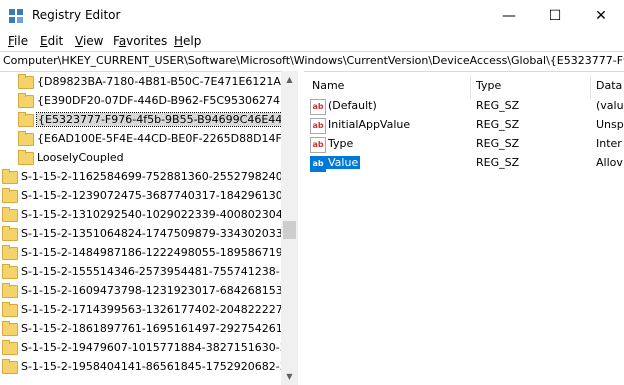  Describe the element at coordinates (312, 16) in the screenshot. I see `title-bar: Registry Editor — ☐ ✕` at that location.